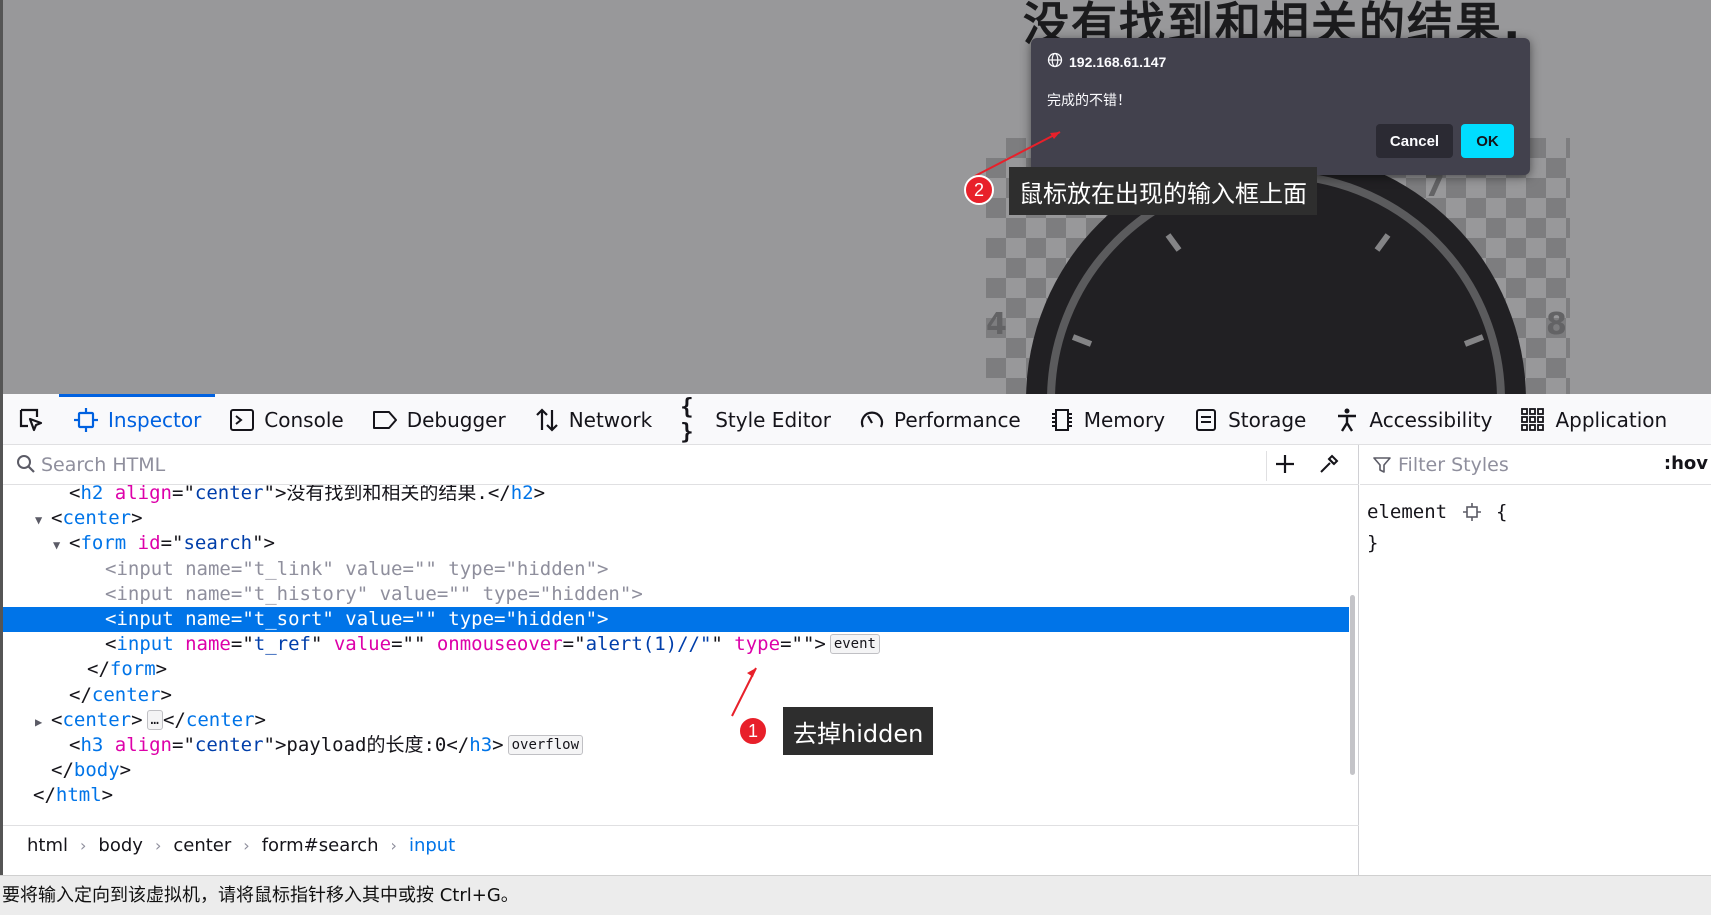 This screenshot has width=1711, height=915. I want to click on eyedropper-button, so click(1329, 466).